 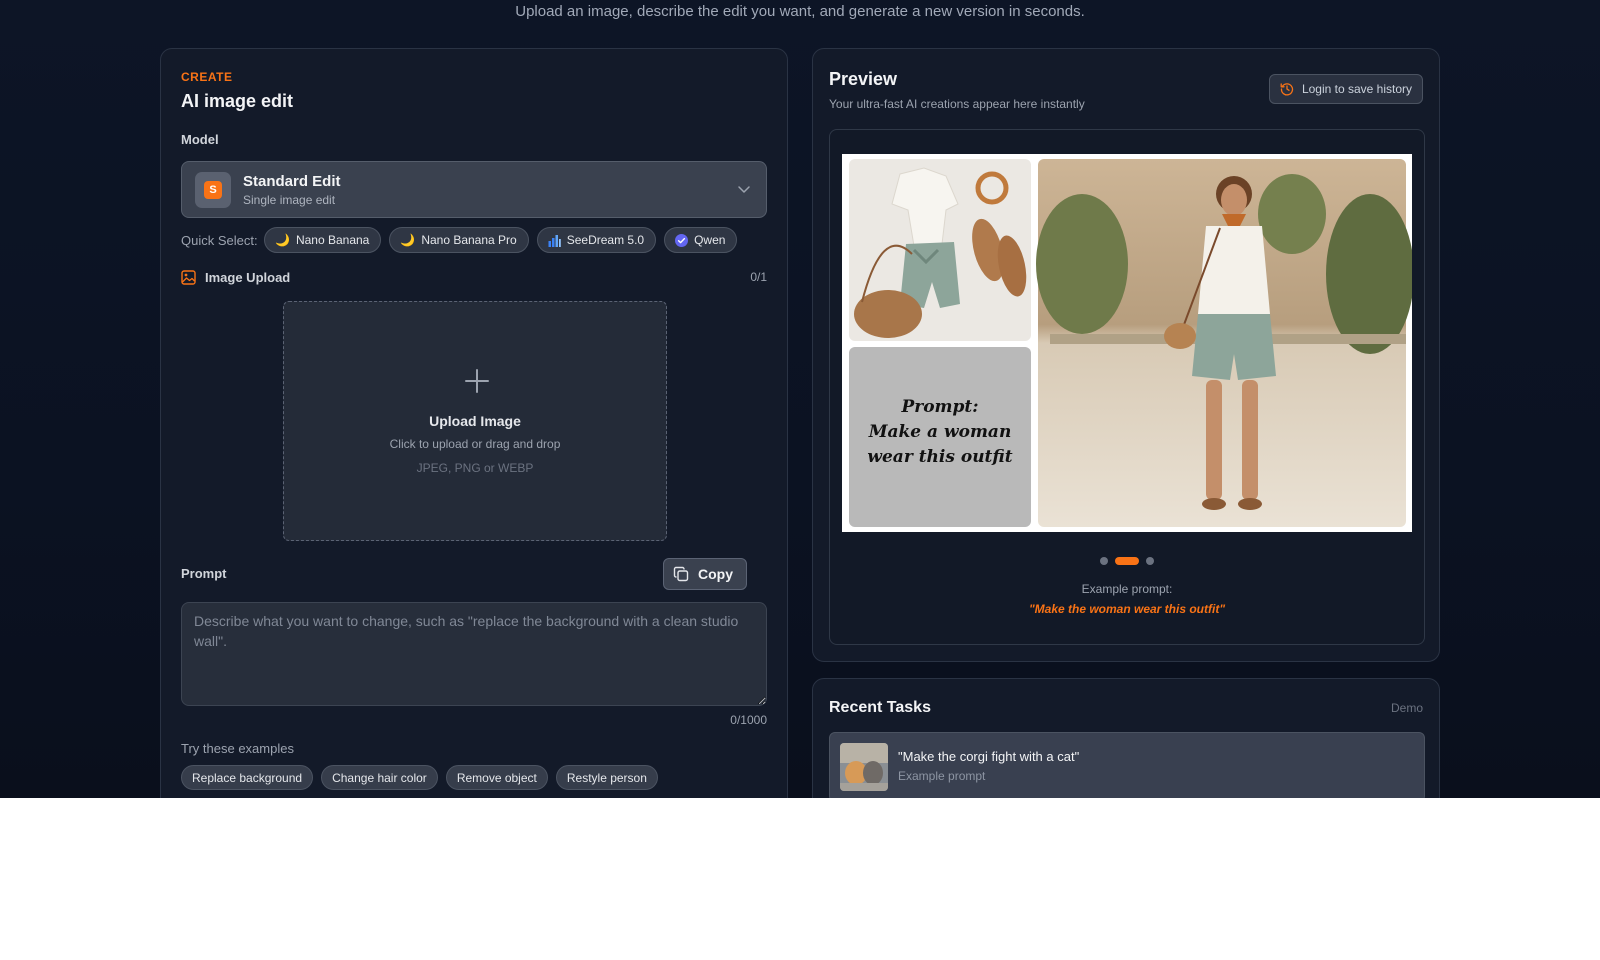 I want to click on chip-label: Nano Banana, so click(x=332, y=240).